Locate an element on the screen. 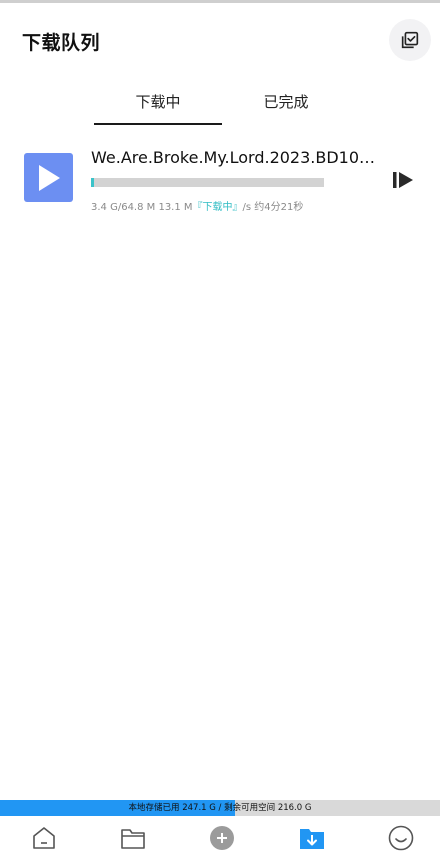 This screenshot has width=440, height=852. storage-usage-bar: 本地存储已用 247.1 G / 剩余可用空间 216.0 G is located at coordinates (220, 808).